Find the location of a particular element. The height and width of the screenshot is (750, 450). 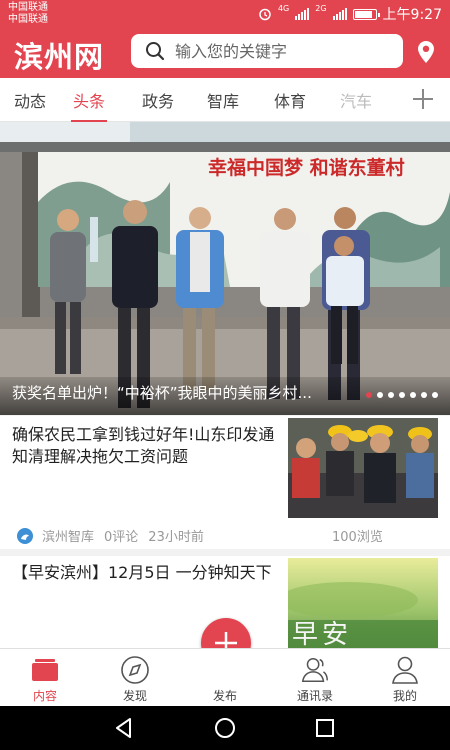

workers-photo is located at coordinates (363, 468).